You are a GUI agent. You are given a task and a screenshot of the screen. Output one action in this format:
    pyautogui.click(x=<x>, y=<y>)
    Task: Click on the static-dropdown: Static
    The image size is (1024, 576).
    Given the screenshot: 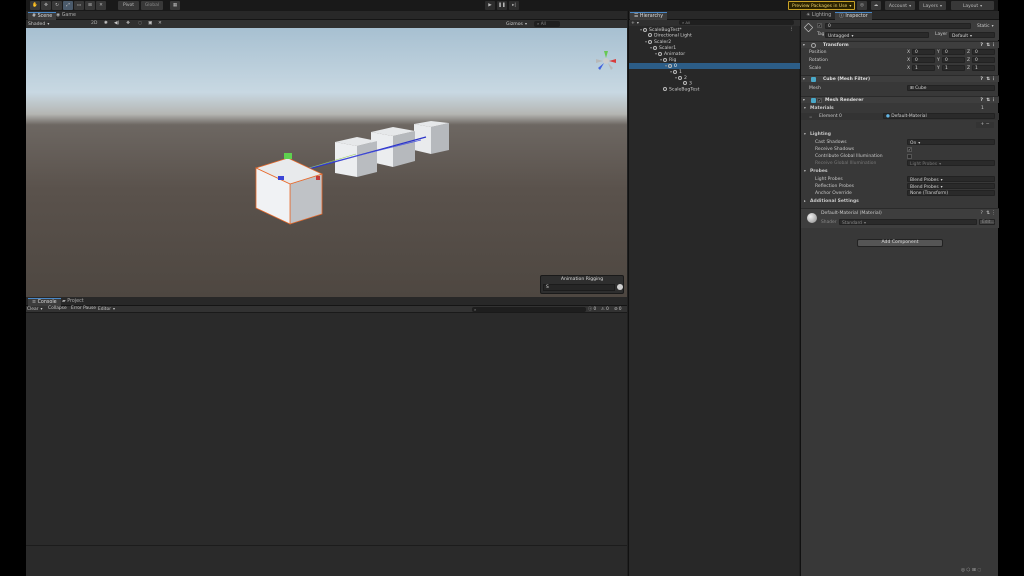 What is the action you would take?
    pyautogui.click(x=985, y=26)
    